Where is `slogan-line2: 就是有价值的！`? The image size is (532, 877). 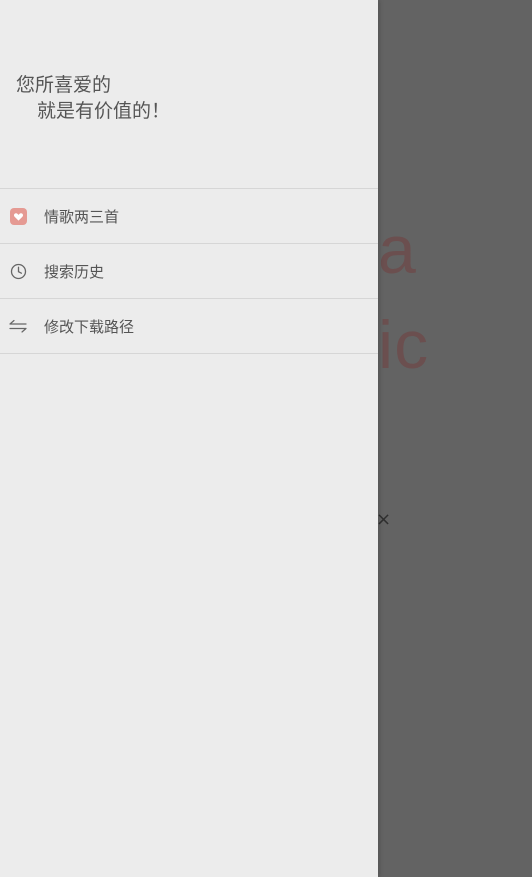
slogan-line2: 就是有价值的！ is located at coordinates (104, 111).